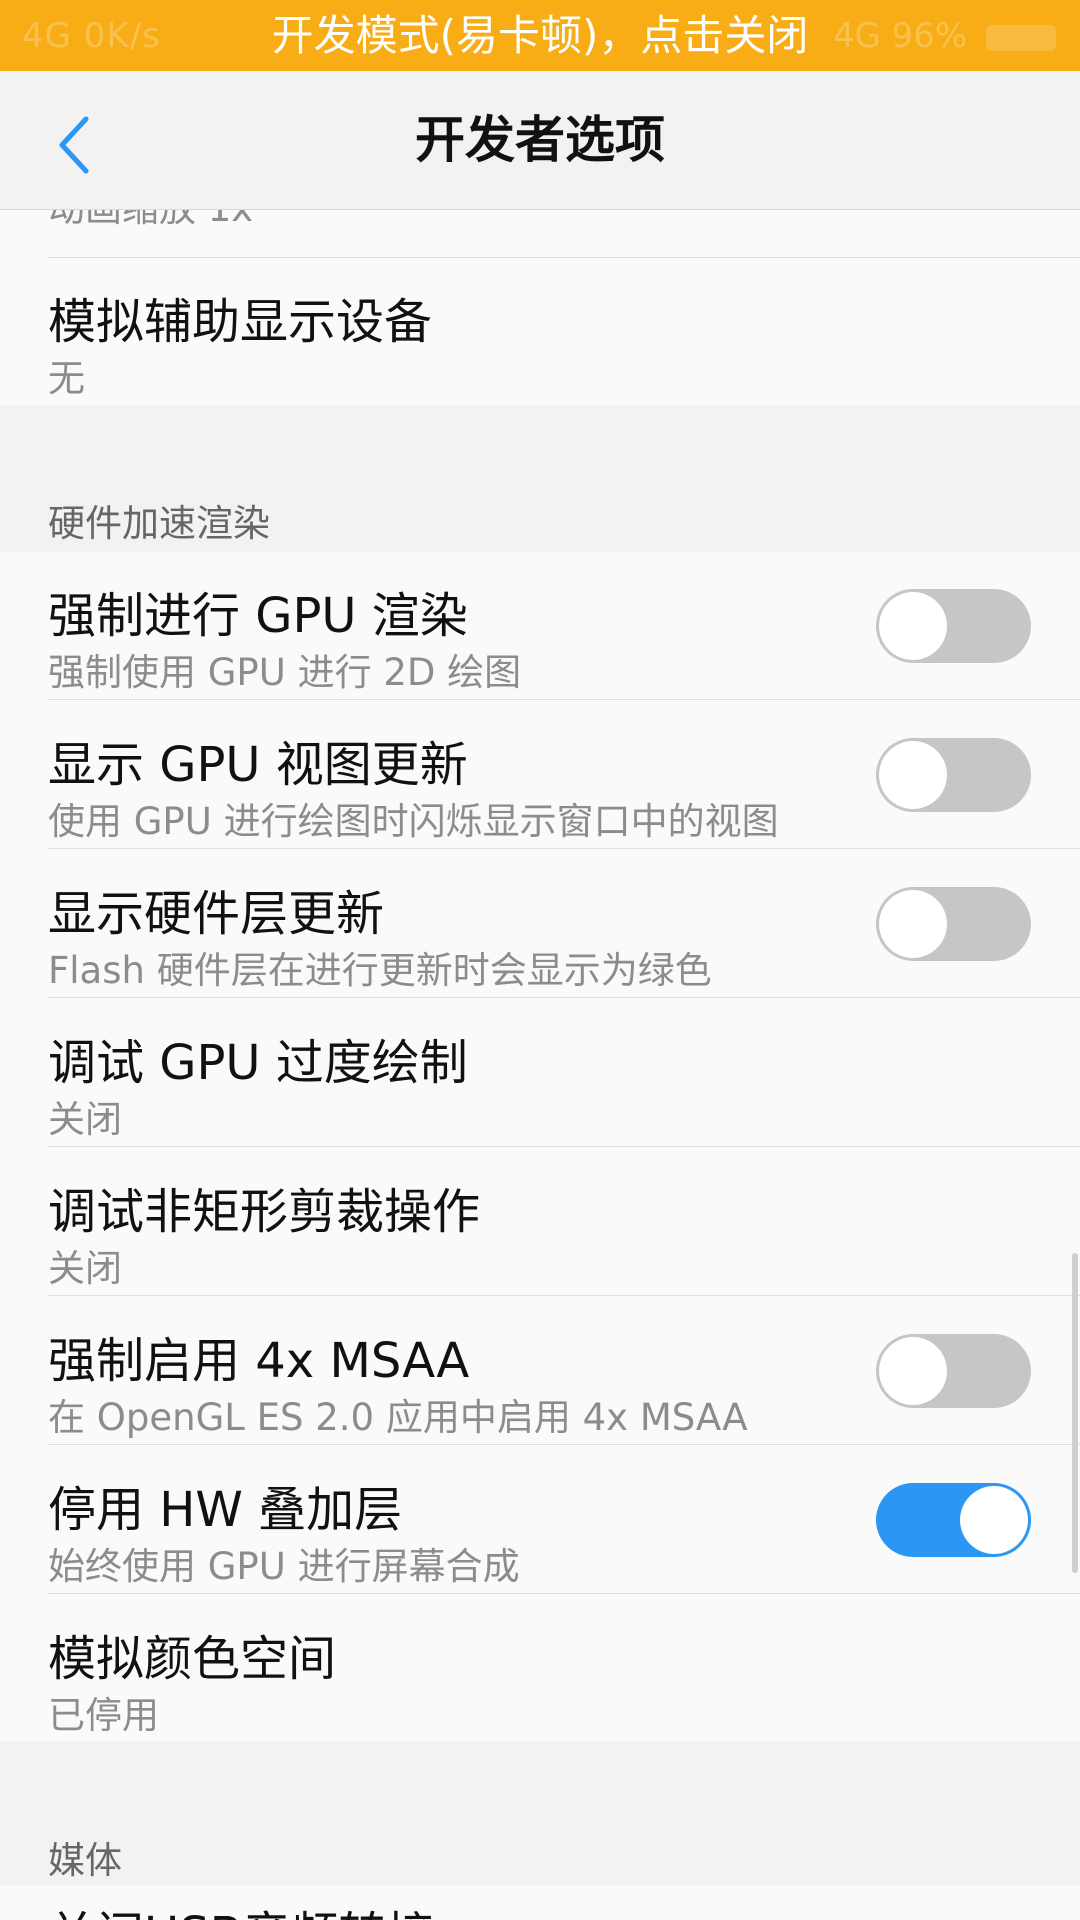 The width and height of the screenshot is (1080, 1920). I want to click on row-subtitle: 使用 GPU 进行绘图时闪烁显示窗口中的视图, so click(413, 821).